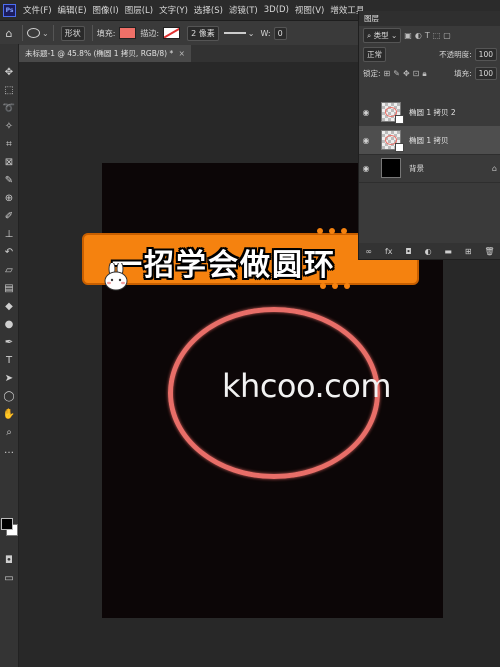  What do you see at coordinates (9, 415) in the screenshot?
I see `hand-tool-icon: ✋` at bounding box center [9, 415].